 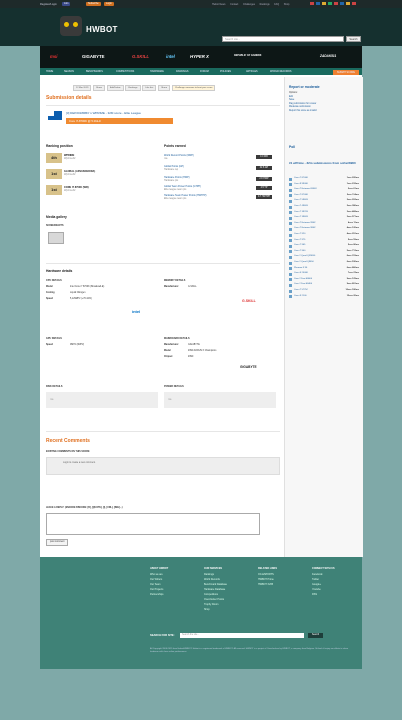 What do you see at coordinates (301, 212) in the screenshot?
I see `poll-row-name: Core i7 3970X` at bounding box center [301, 212].